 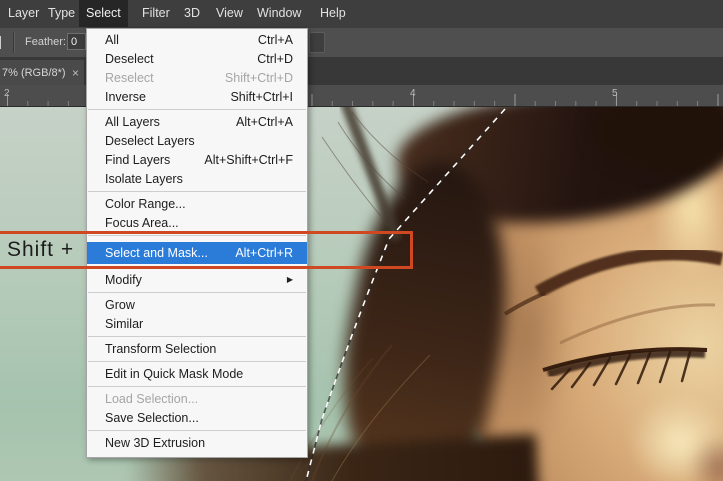 What do you see at coordinates (14, 42) in the screenshot?
I see `options-divider` at bounding box center [14, 42].